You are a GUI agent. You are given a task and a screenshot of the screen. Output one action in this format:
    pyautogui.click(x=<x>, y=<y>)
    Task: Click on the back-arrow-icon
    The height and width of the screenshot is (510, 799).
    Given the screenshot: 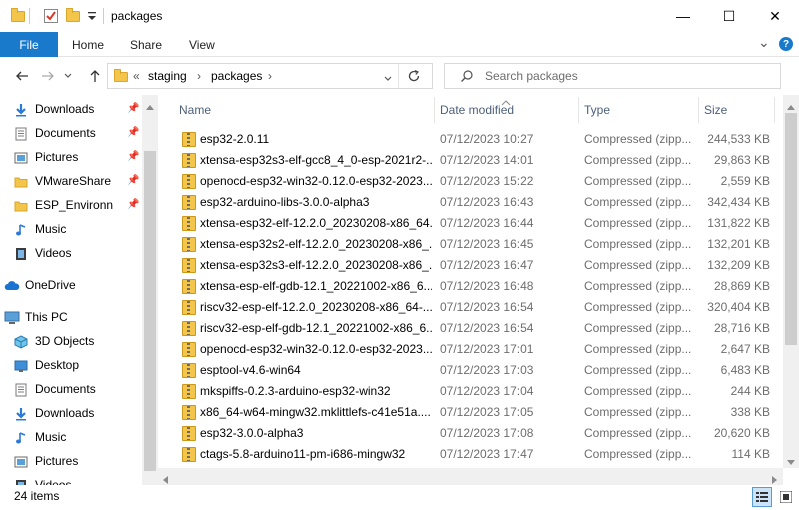 What is the action you would take?
    pyautogui.click(x=22, y=76)
    